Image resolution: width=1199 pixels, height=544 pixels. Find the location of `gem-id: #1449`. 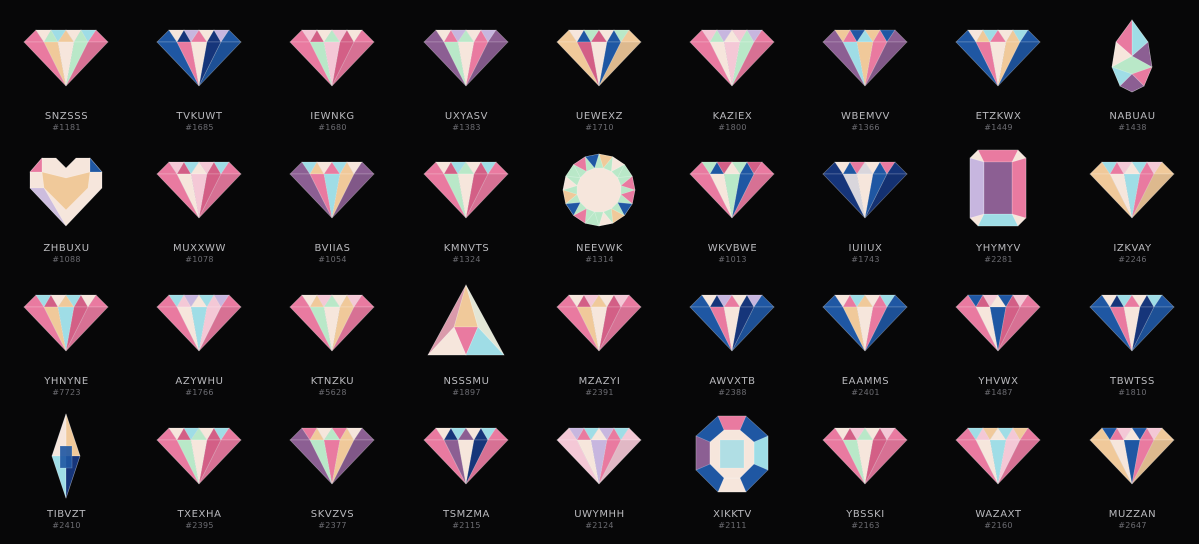

gem-id: #1449 is located at coordinates (998, 127).